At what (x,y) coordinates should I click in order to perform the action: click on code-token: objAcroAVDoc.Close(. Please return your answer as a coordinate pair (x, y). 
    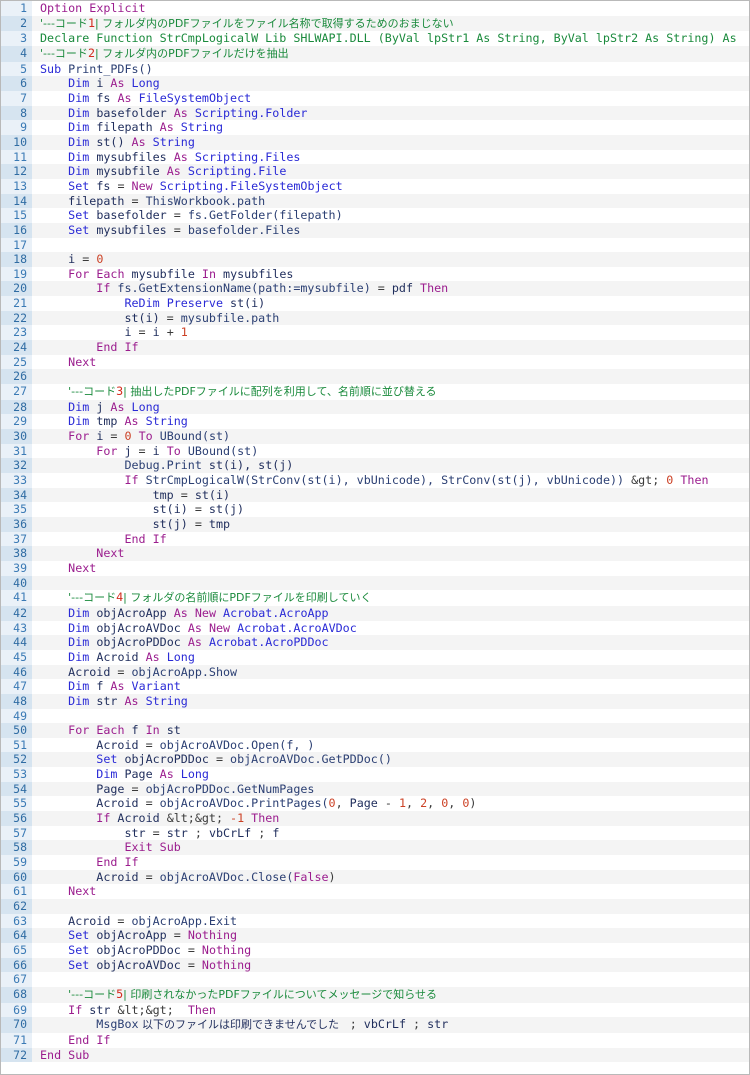
    Looking at the image, I should click on (226, 876).